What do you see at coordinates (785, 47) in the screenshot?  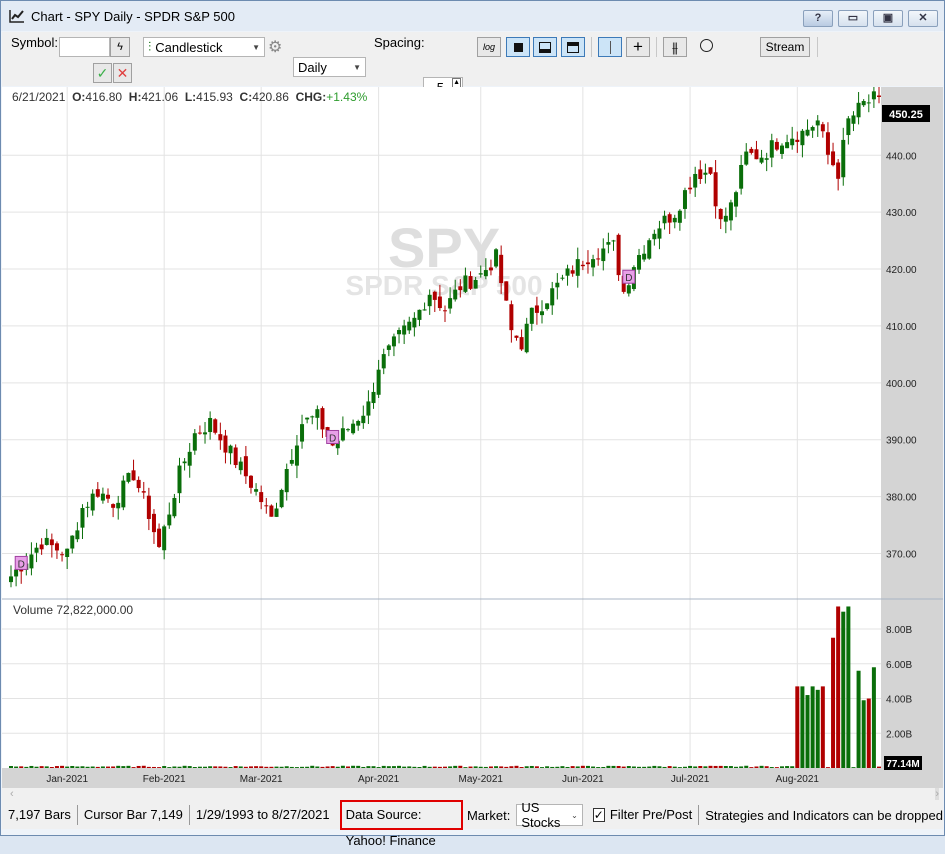 I see `stream-button: Stream` at bounding box center [785, 47].